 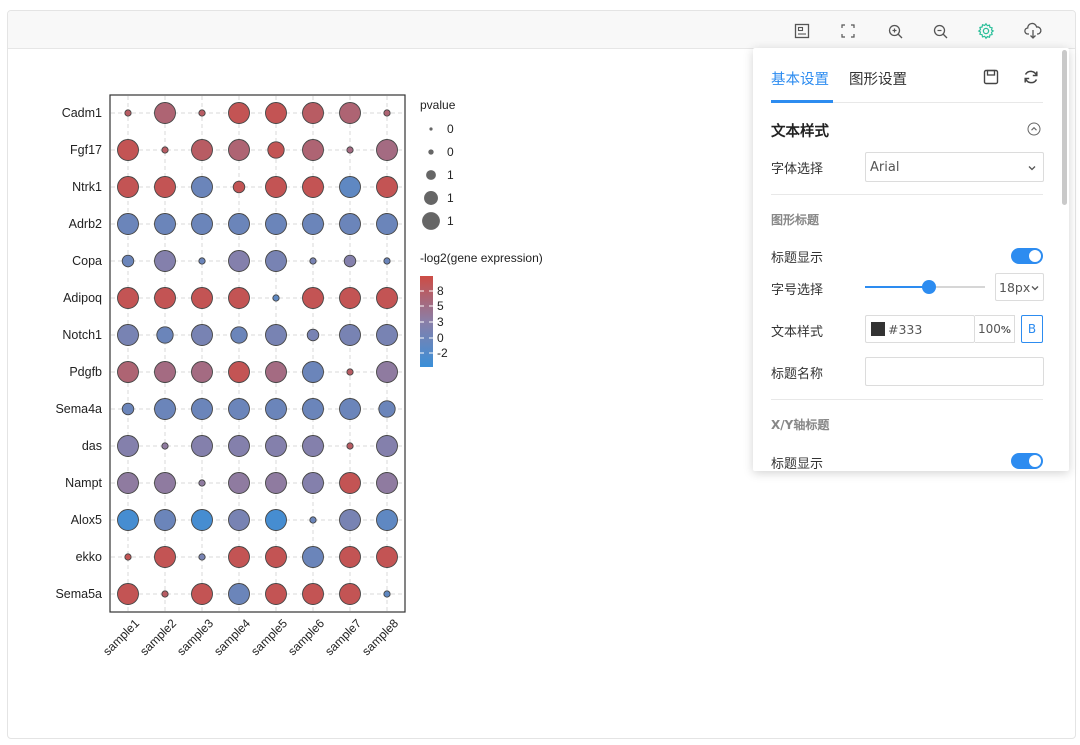 I want to click on title-name-label: 标题名称, so click(x=797, y=374).